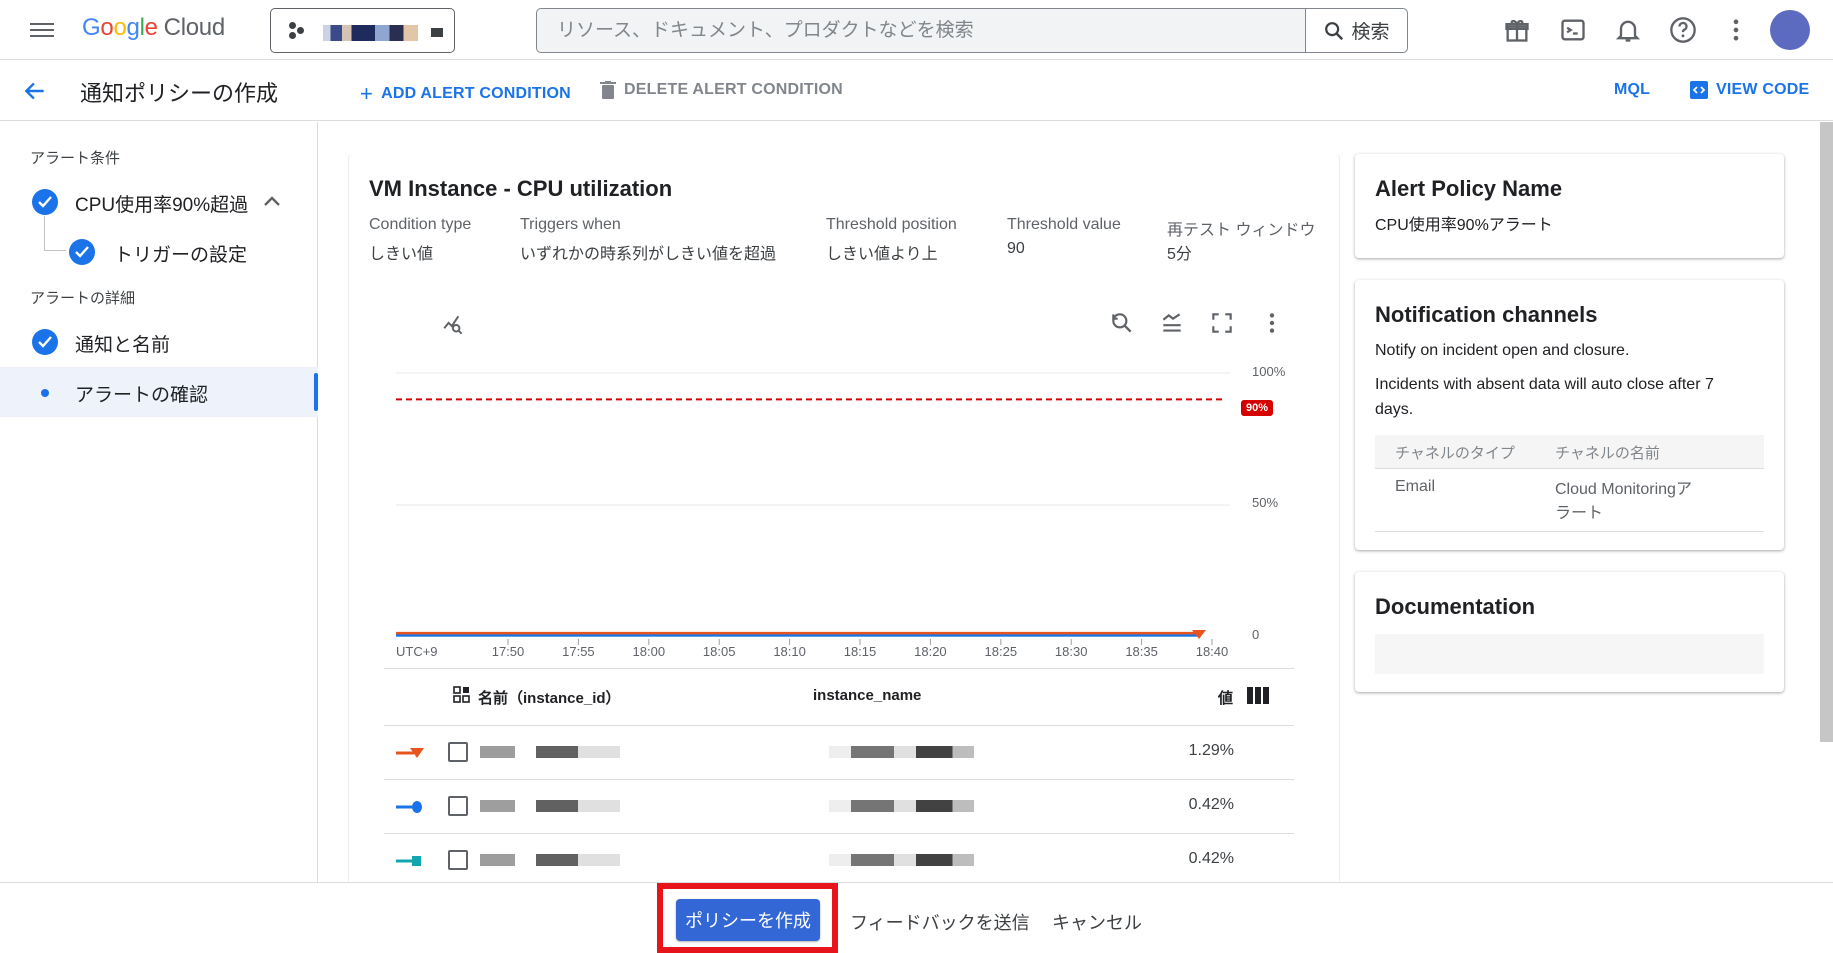 Image resolution: width=1833 pixels, height=953 pixels. I want to click on table-row: 1.29%, so click(839, 752).